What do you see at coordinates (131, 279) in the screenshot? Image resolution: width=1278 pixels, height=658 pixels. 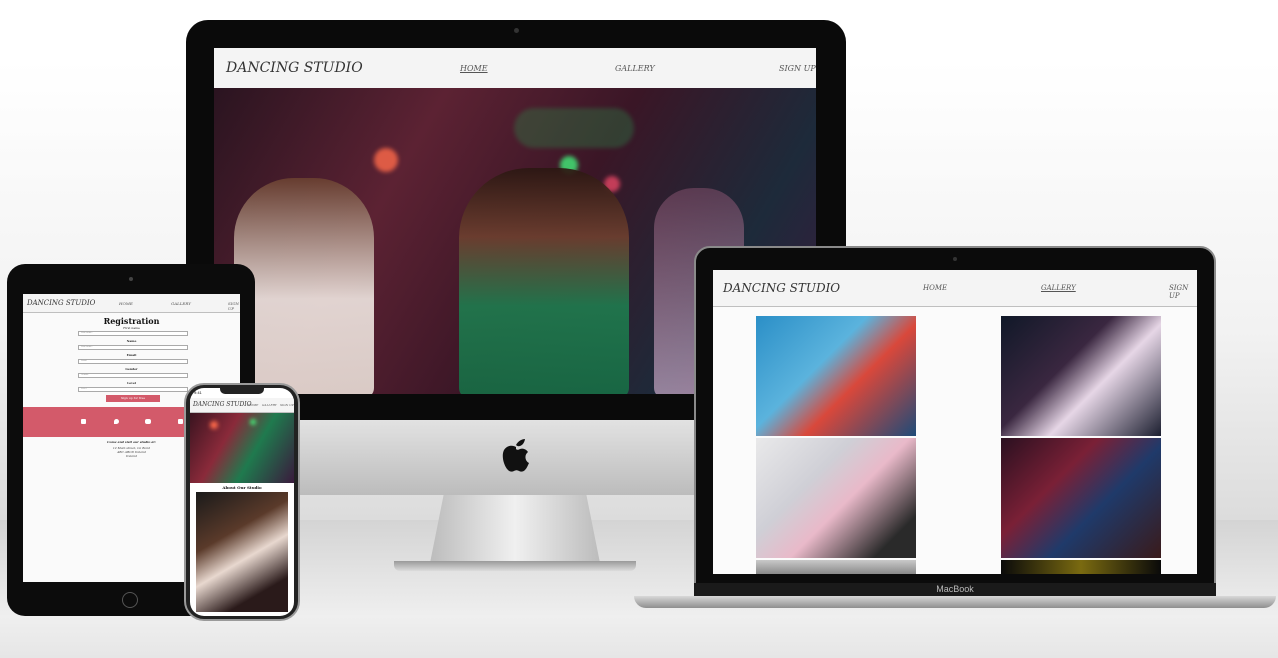 I see `ipad-camera` at bounding box center [131, 279].